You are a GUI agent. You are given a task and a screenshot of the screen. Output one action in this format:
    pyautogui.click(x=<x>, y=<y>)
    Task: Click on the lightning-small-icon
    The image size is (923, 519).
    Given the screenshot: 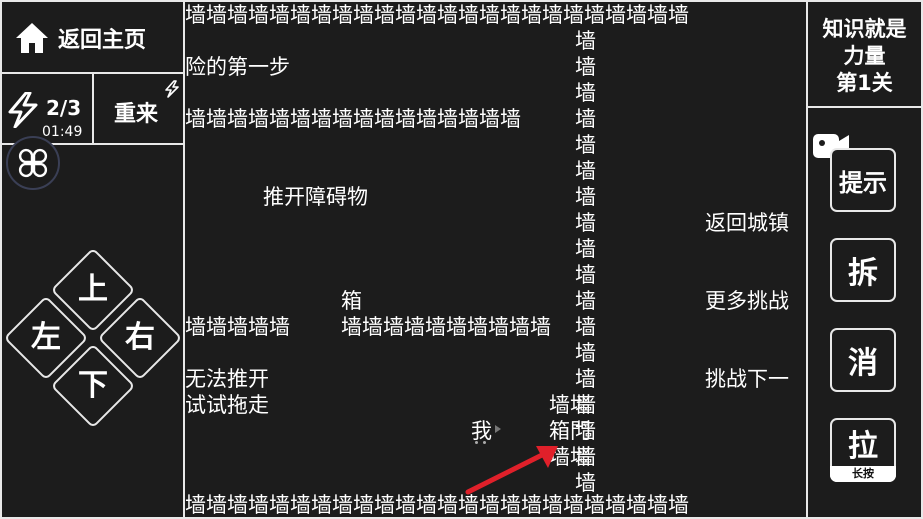 What is the action you would take?
    pyautogui.click(x=172, y=89)
    